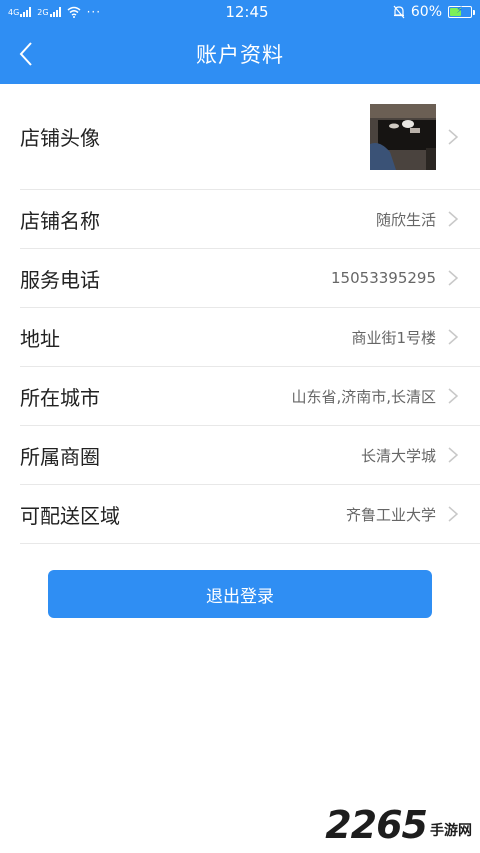 The height and width of the screenshot is (853, 480). Describe the element at coordinates (60, 220) in the screenshot. I see `row-label: 店铺名称` at that location.